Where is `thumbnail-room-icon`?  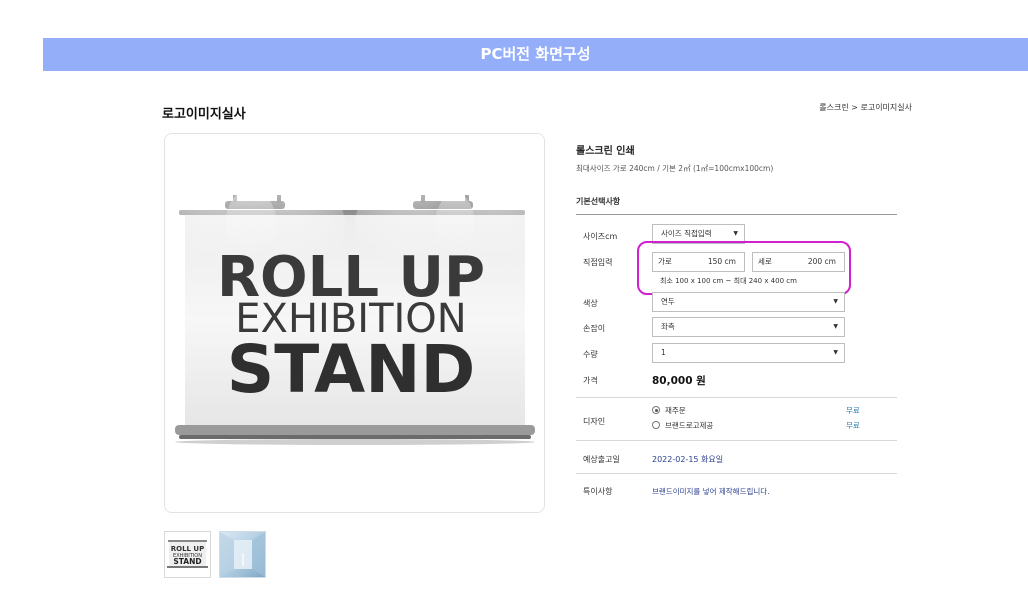
thumbnail-room-icon is located at coordinates (242, 554).